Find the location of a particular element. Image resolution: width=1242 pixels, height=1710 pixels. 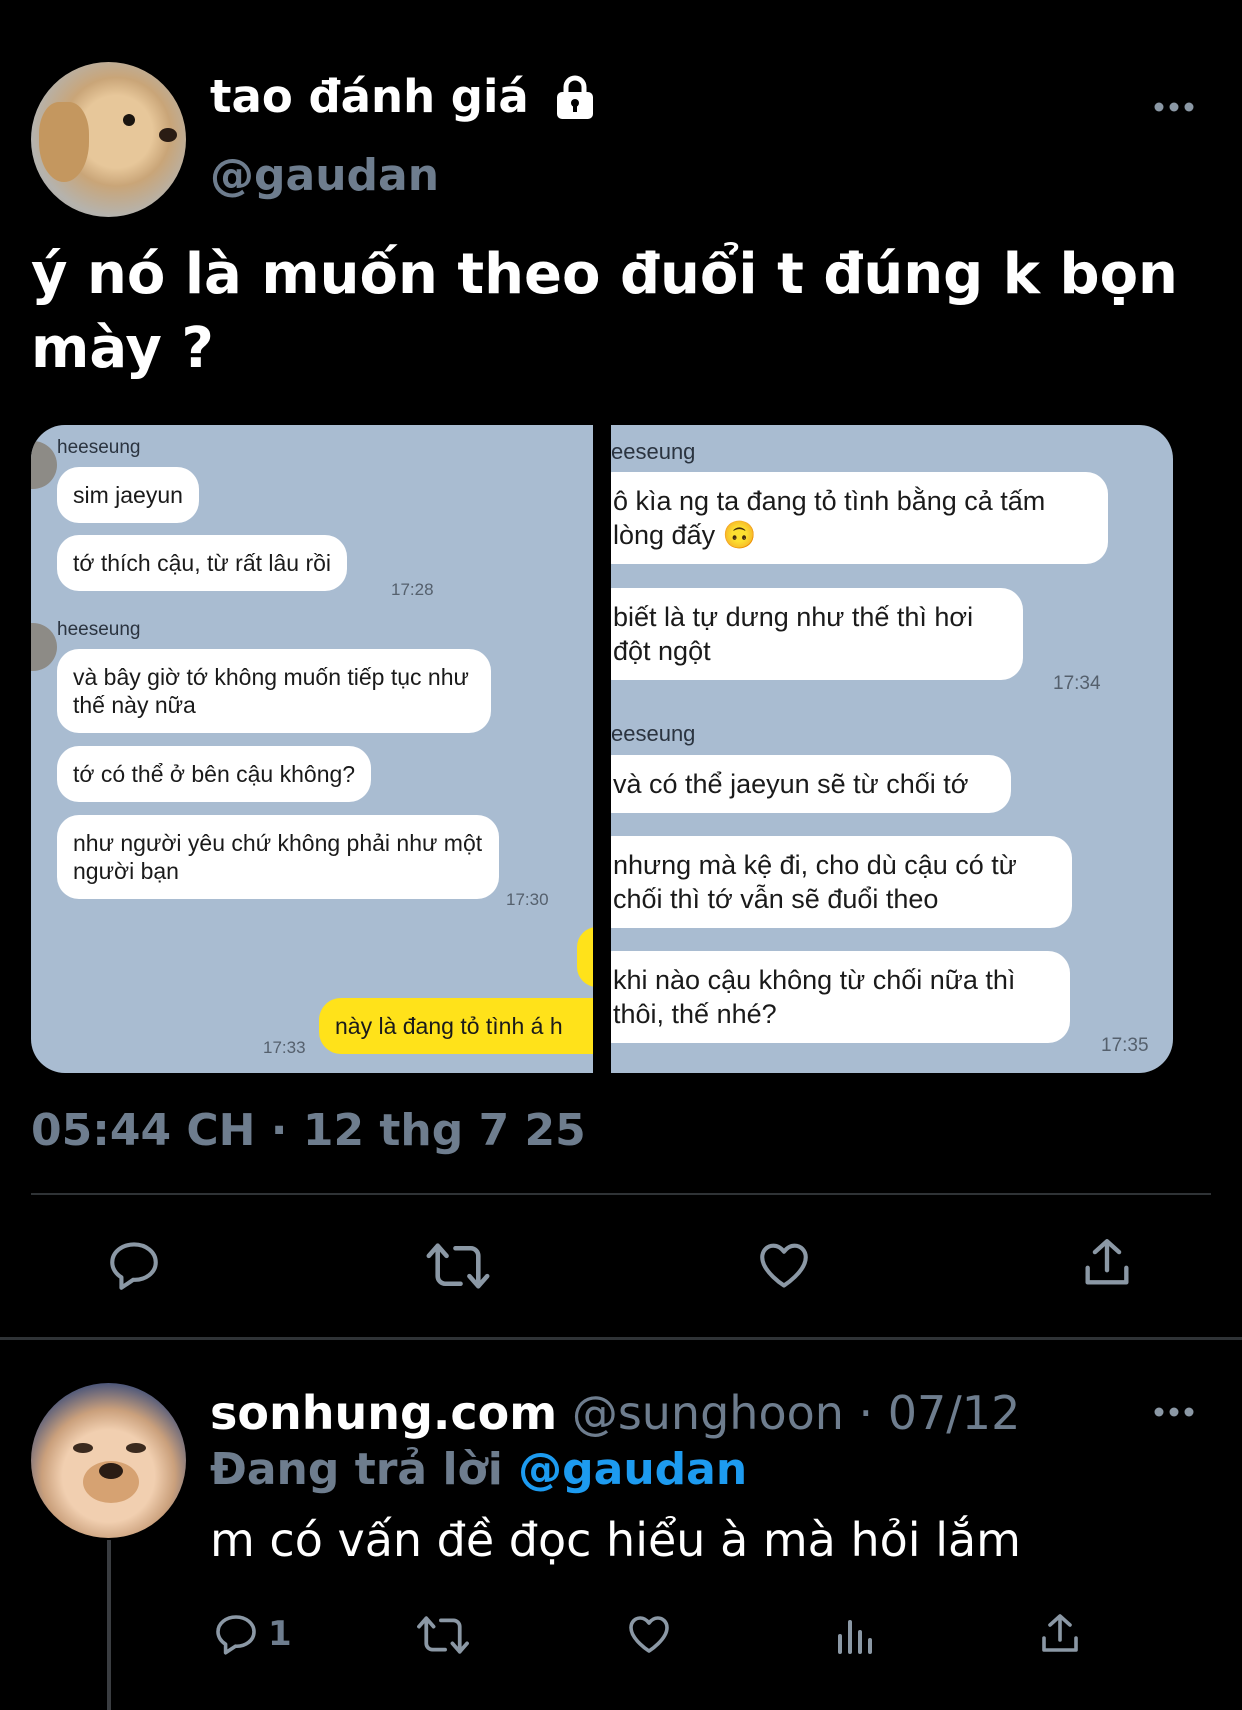

chat-time: 17:30 is located at coordinates (527, 899).